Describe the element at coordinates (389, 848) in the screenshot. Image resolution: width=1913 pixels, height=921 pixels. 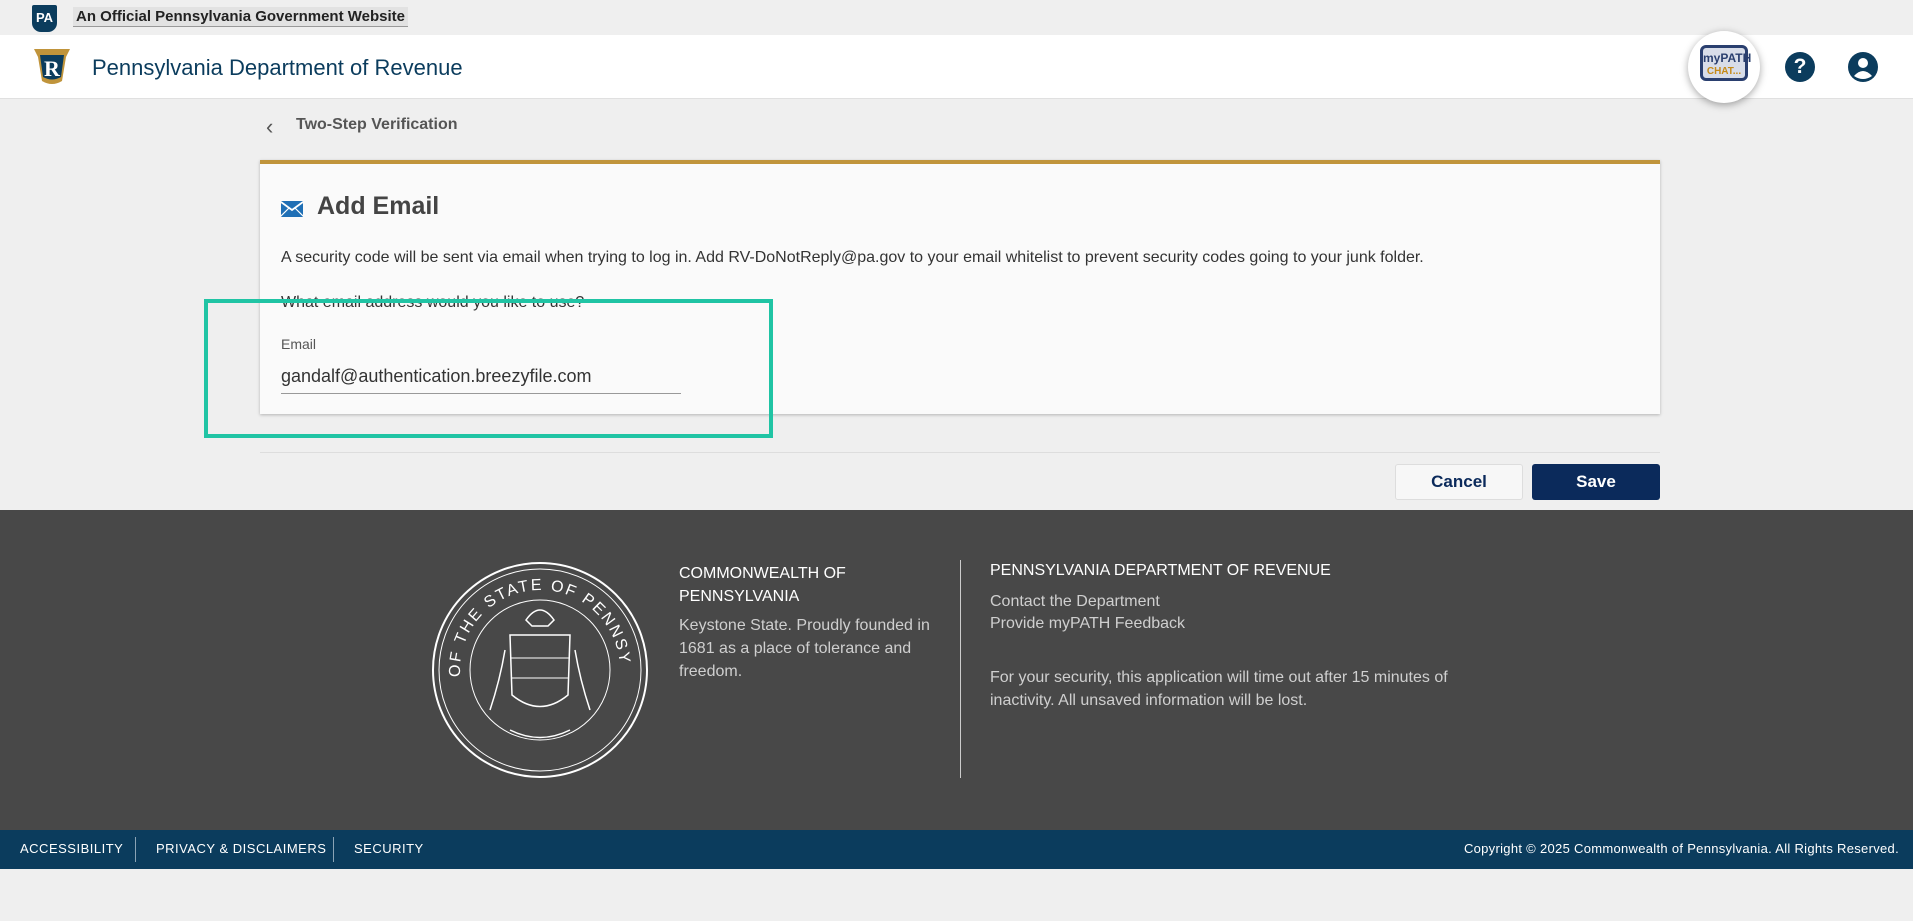
I see `security-link: SECURITY` at that location.